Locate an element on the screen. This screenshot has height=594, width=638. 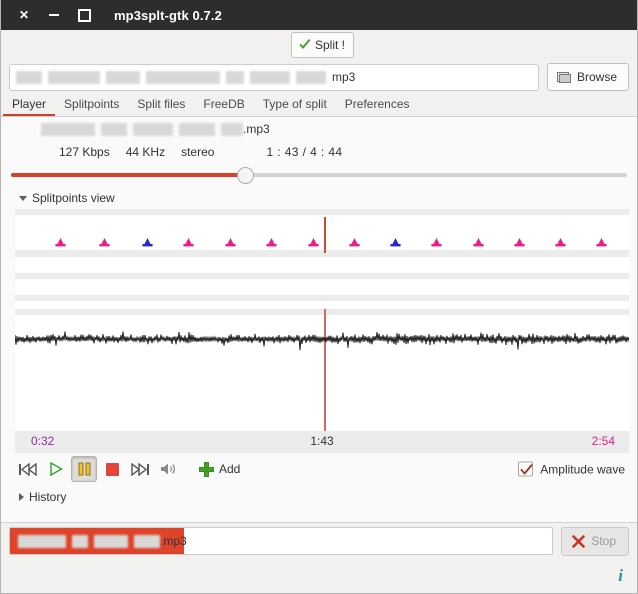
history-expander: History is located at coordinates (319, 497).